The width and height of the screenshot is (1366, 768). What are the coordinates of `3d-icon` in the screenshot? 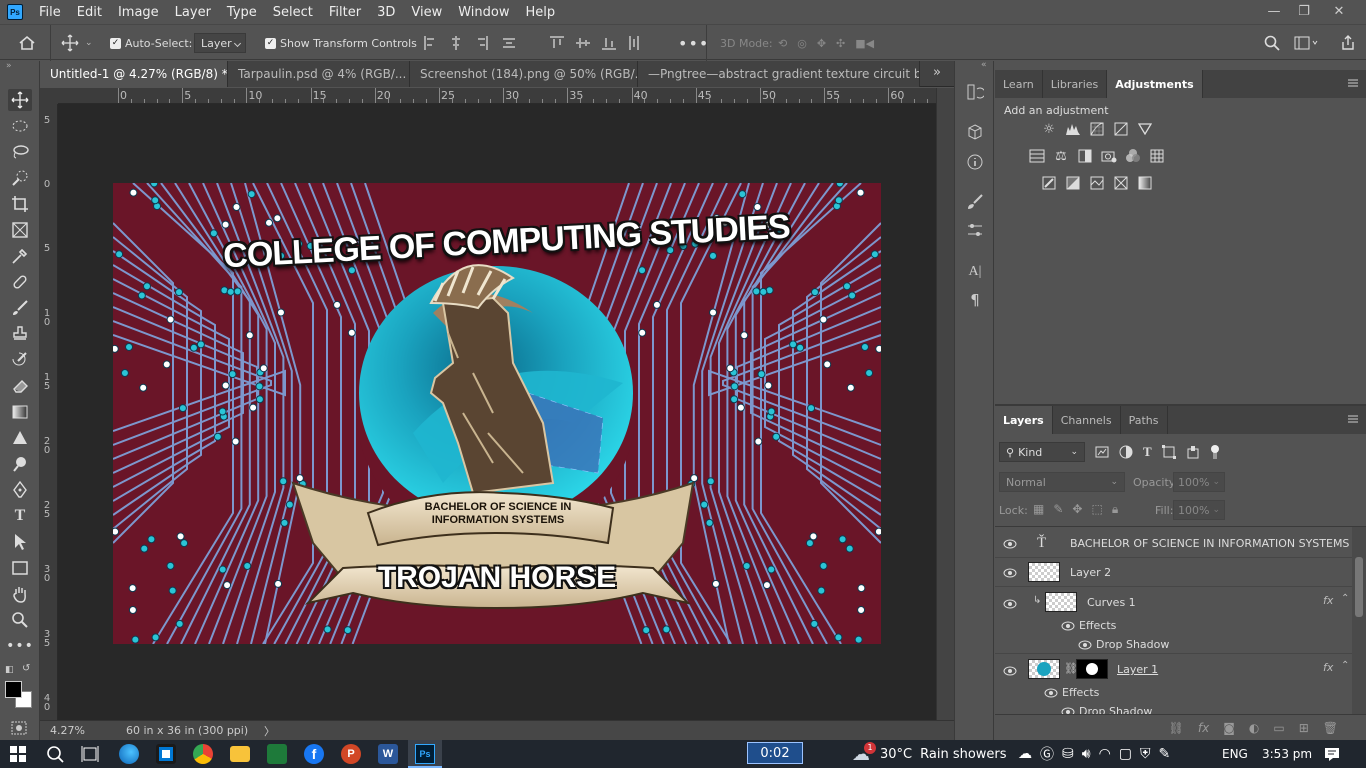 It's located at (975, 132).